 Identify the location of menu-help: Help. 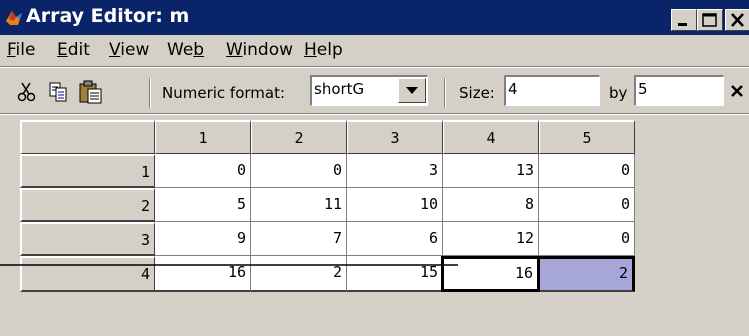
(323, 50).